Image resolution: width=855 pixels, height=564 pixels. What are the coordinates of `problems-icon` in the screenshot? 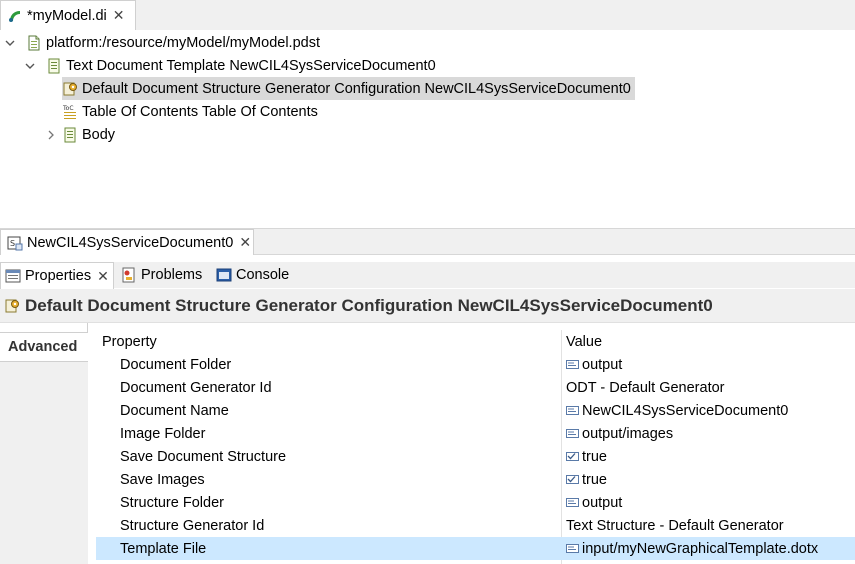 It's located at (128, 275).